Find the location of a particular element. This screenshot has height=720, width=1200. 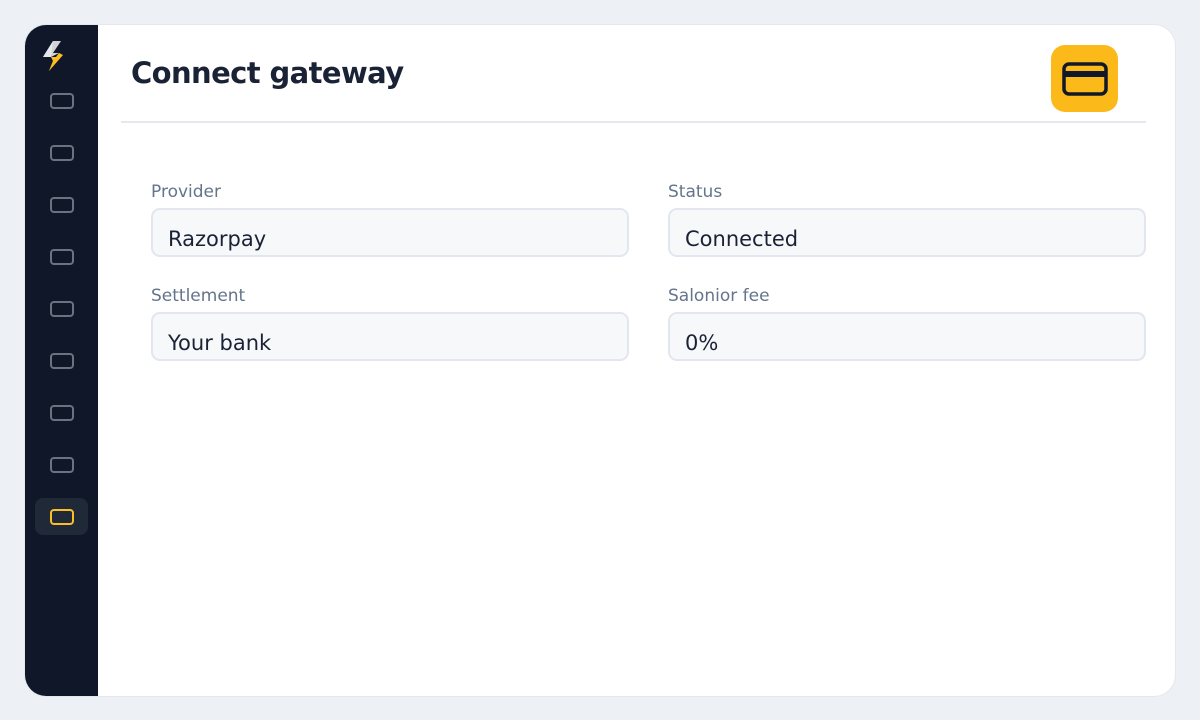

fee-label: Salonior fee is located at coordinates (719, 296).